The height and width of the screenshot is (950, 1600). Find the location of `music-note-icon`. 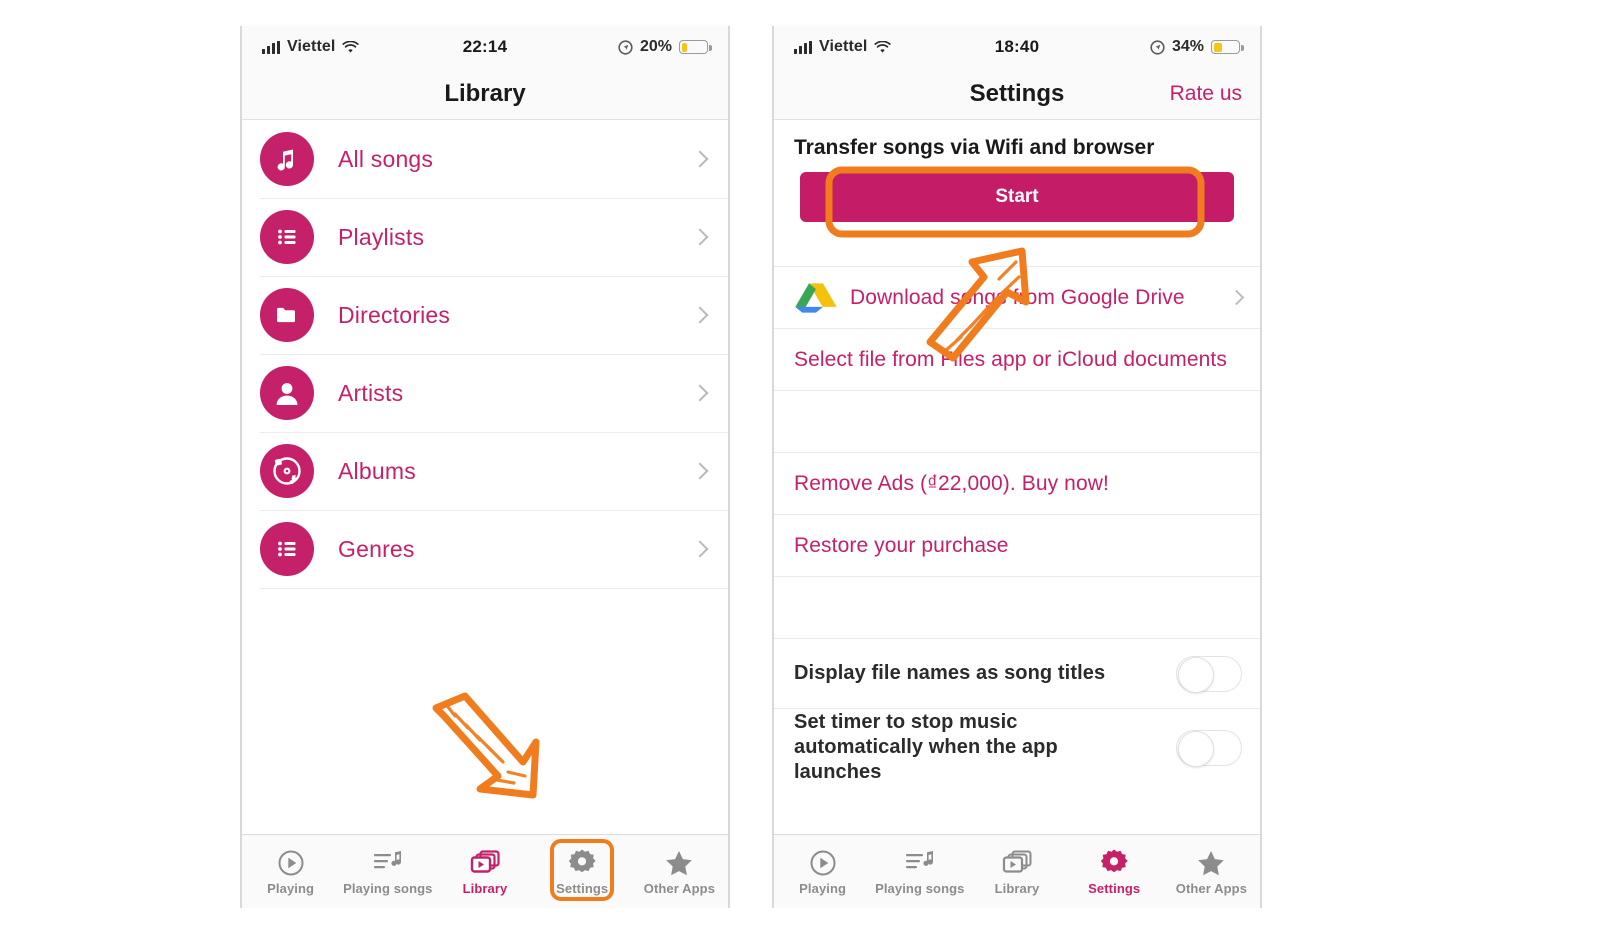

music-note-icon is located at coordinates (287, 159).